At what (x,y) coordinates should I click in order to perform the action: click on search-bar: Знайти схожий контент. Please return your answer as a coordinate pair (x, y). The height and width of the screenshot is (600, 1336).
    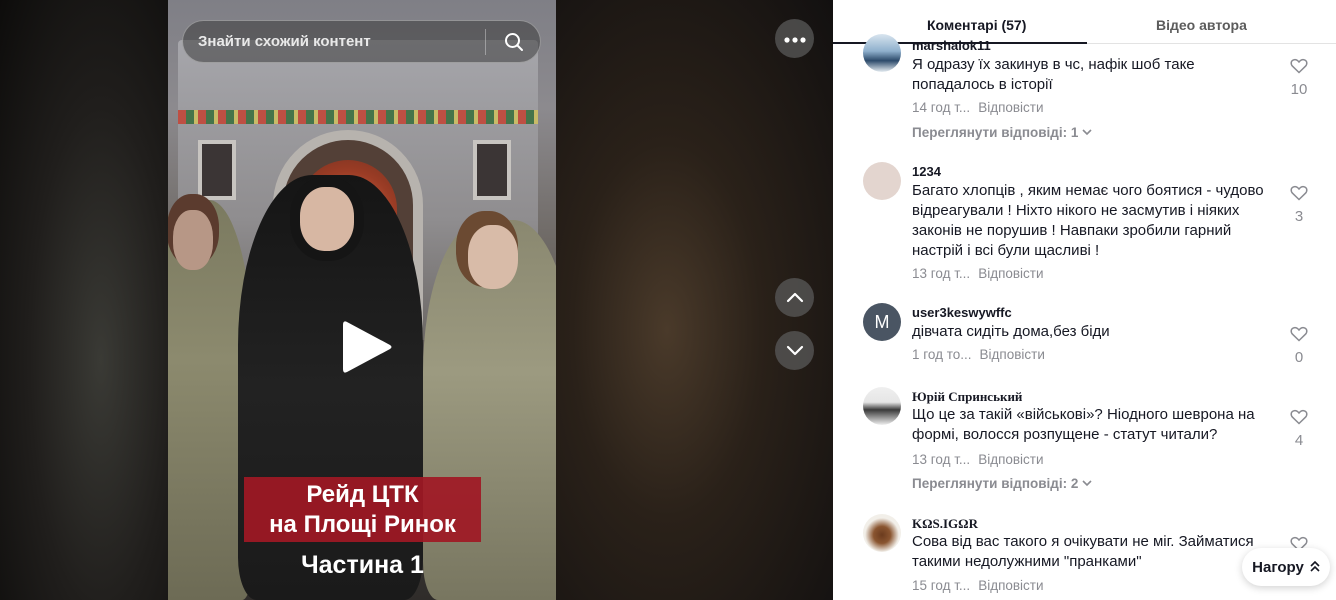
    Looking at the image, I should click on (361, 41).